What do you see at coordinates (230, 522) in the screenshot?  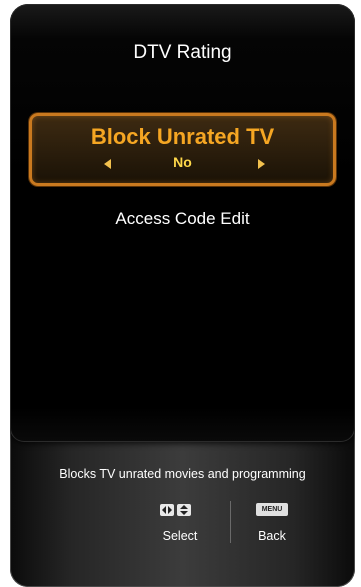 I see `hint-divider` at bounding box center [230, 522].